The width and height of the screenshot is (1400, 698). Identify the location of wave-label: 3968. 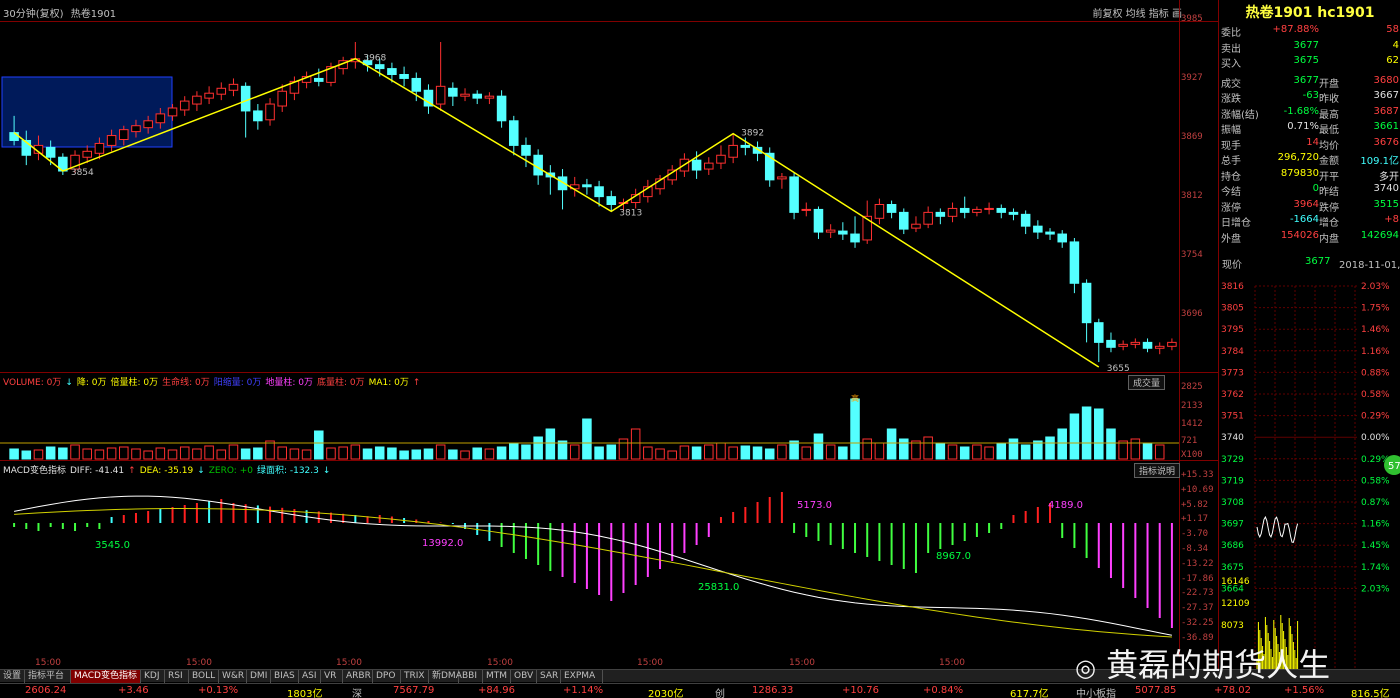
(374, 59).